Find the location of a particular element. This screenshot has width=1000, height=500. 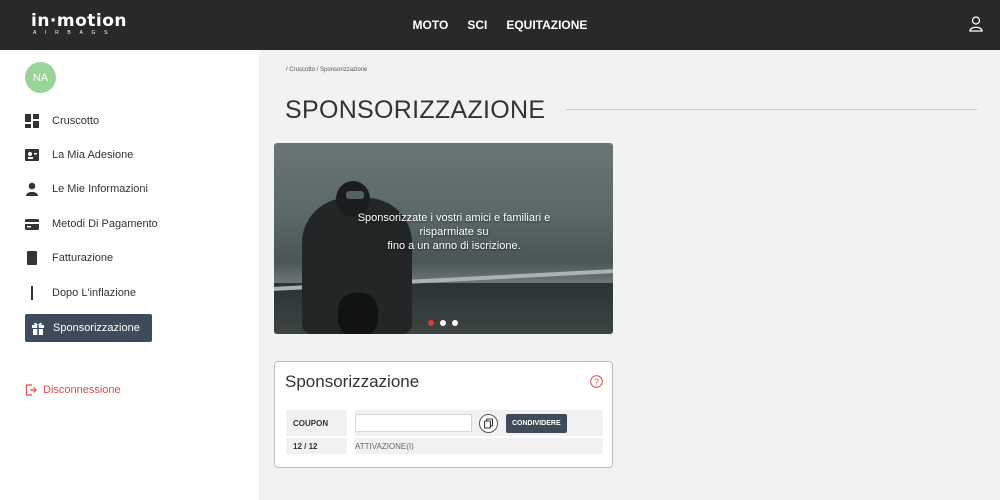

sidebar-item-informazioni: Le Mie Informazioni is located at coordinates (125, 189).